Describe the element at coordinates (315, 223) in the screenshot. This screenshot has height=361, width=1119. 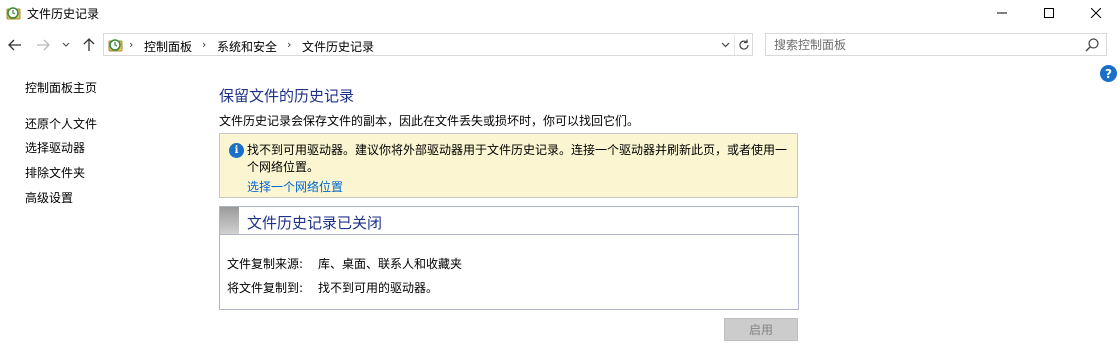
I see `status-title: 文件历史记录已关闭` at that location.